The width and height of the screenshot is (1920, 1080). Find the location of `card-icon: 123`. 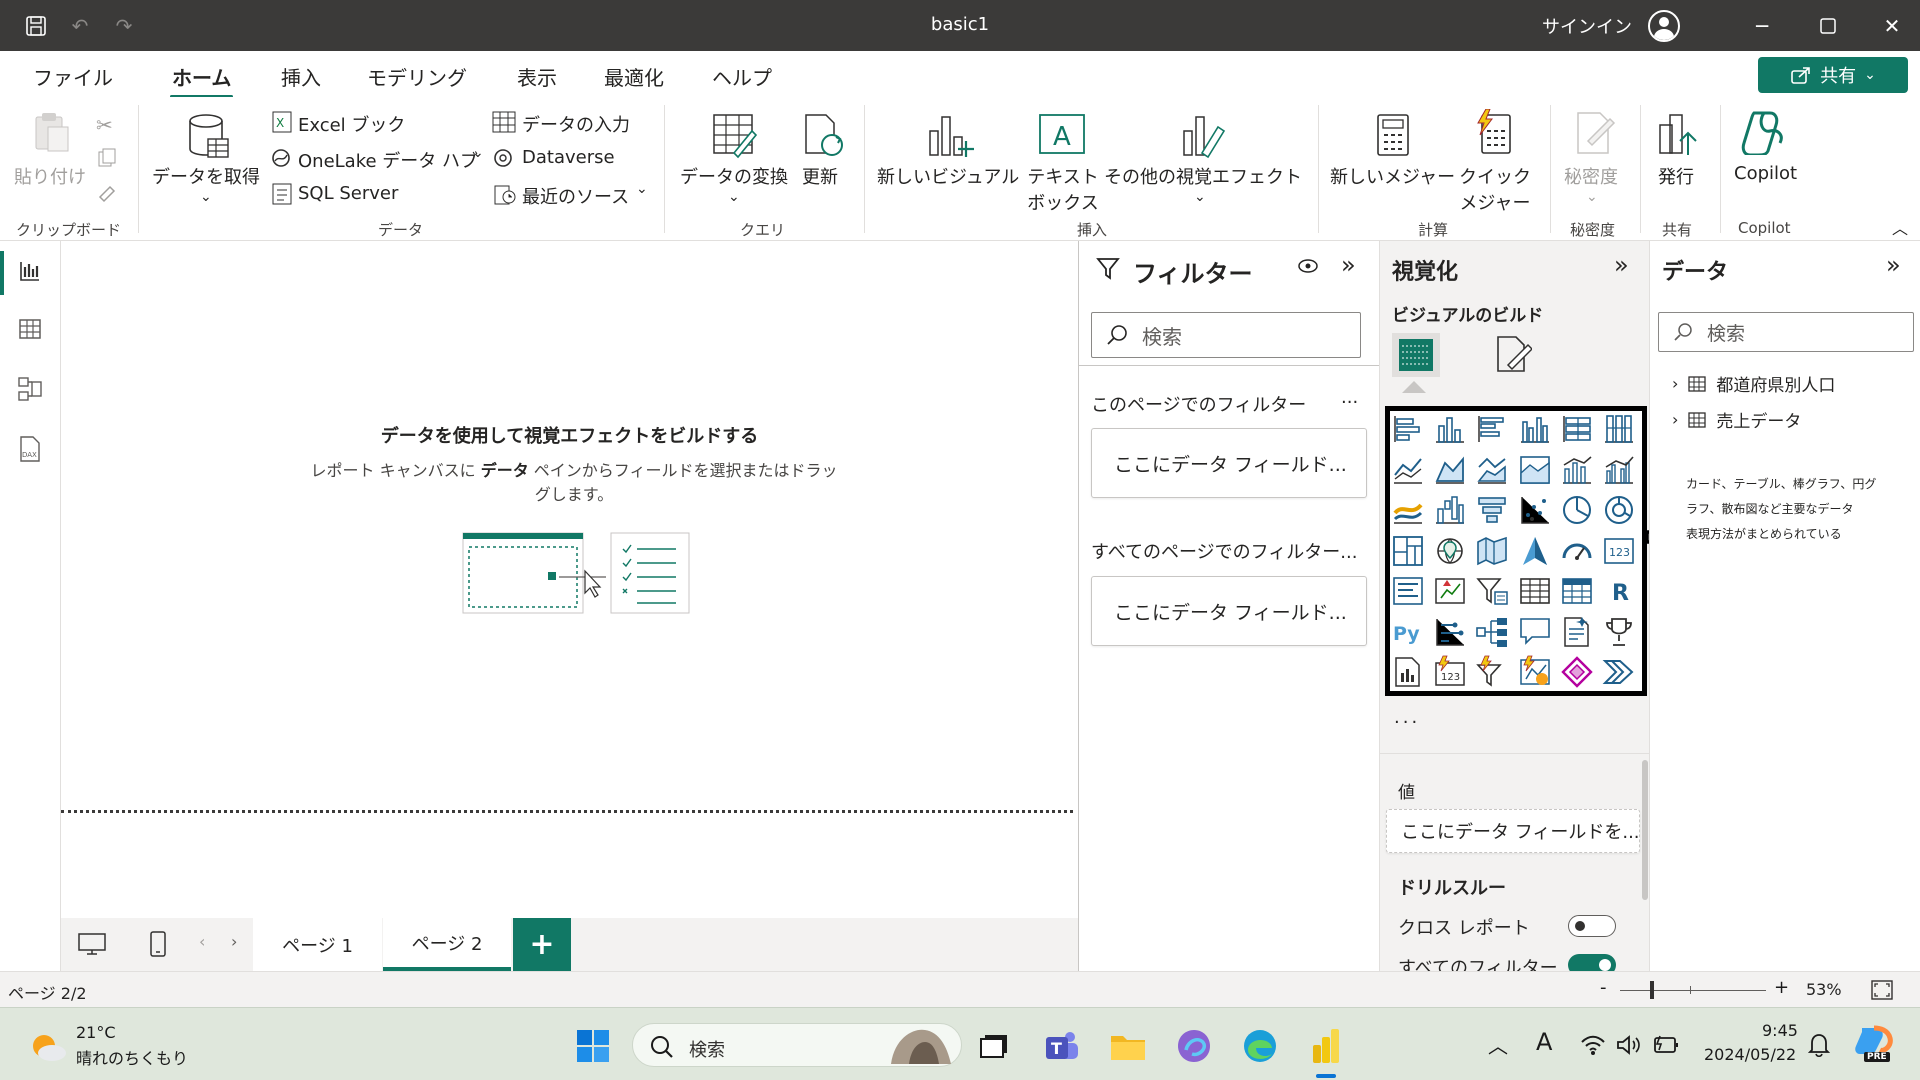

card-icon: 123 is located at coordinates (1619, 551).